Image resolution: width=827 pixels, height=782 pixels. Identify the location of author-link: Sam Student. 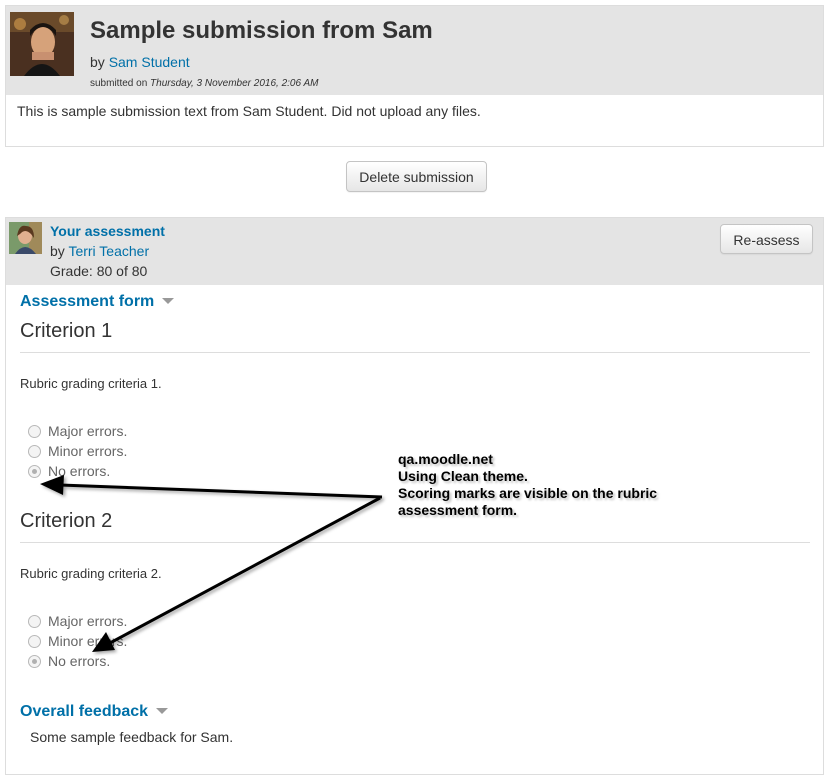
(149, 62).